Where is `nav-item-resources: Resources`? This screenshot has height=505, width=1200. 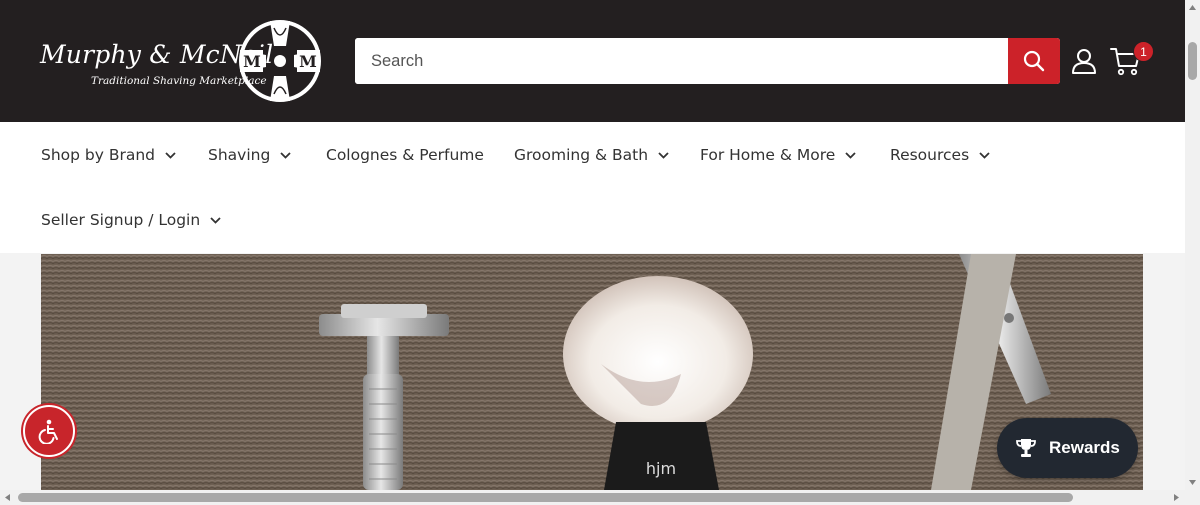
nav-item-resources: Resources is located at coordinates (940, 155).